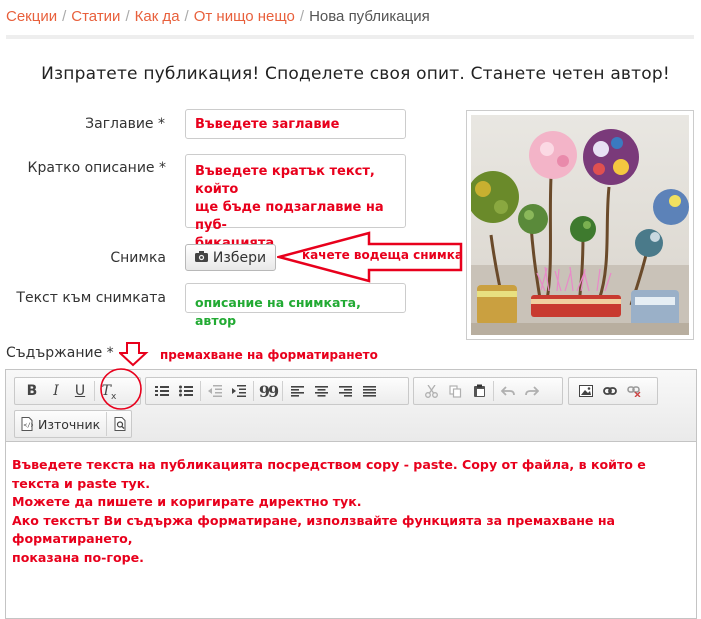 This screenshot has height=619, width=701. I want to click on redo-icon, so click(532, 391).